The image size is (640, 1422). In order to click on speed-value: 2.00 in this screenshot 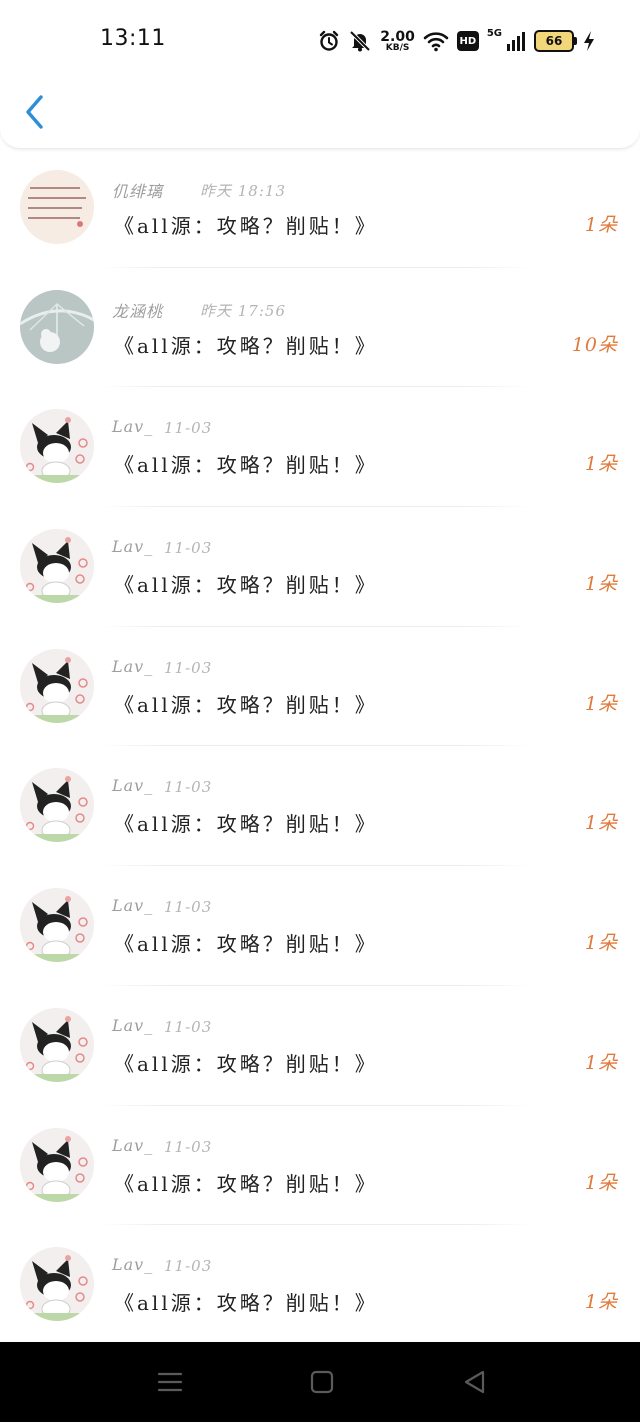, I will do `click(397, 36)`.